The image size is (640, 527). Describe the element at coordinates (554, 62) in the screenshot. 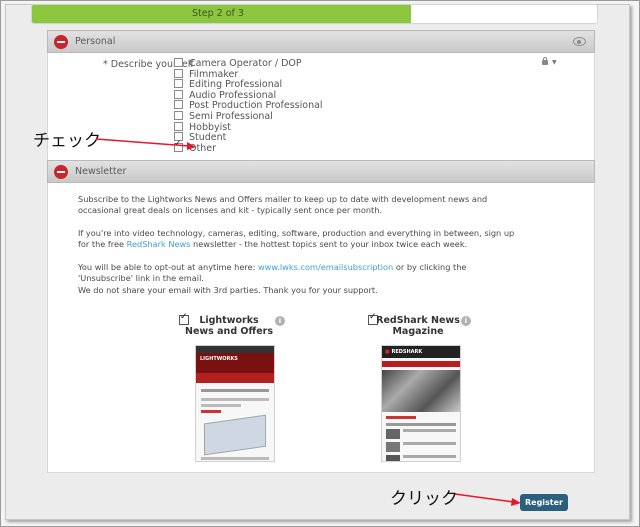

I see `chevron-down-icon: ▼` at that location.